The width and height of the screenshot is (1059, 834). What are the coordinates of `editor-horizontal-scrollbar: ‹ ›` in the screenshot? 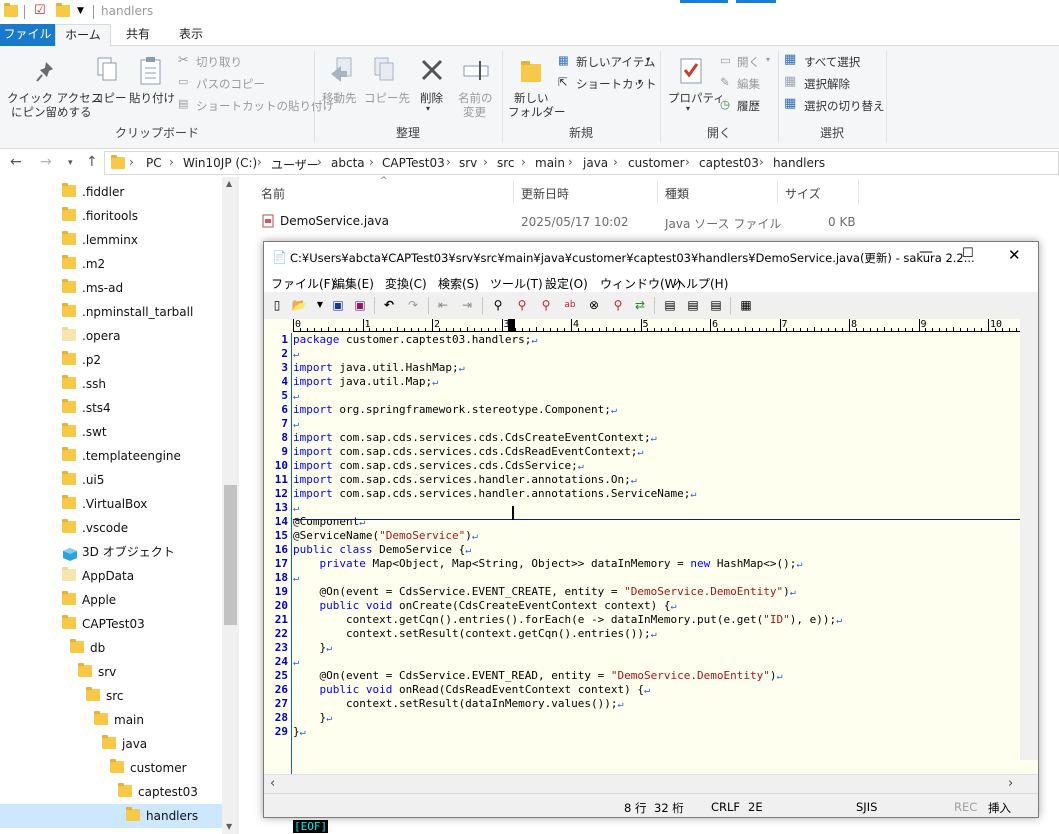 It's located at (651, 783).